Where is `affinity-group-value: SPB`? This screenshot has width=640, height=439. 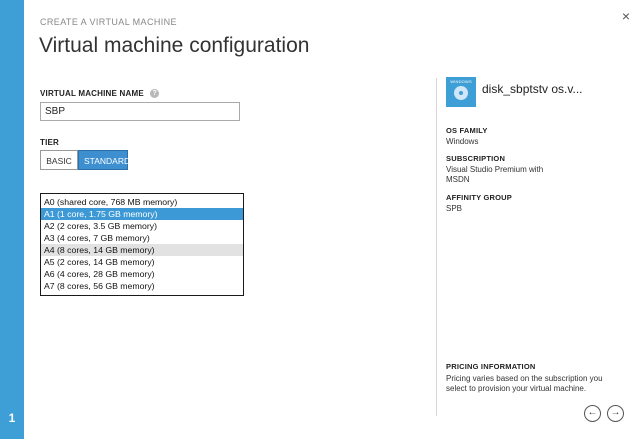
affinity-group-value: SPB is located at coordinates (454, 208).